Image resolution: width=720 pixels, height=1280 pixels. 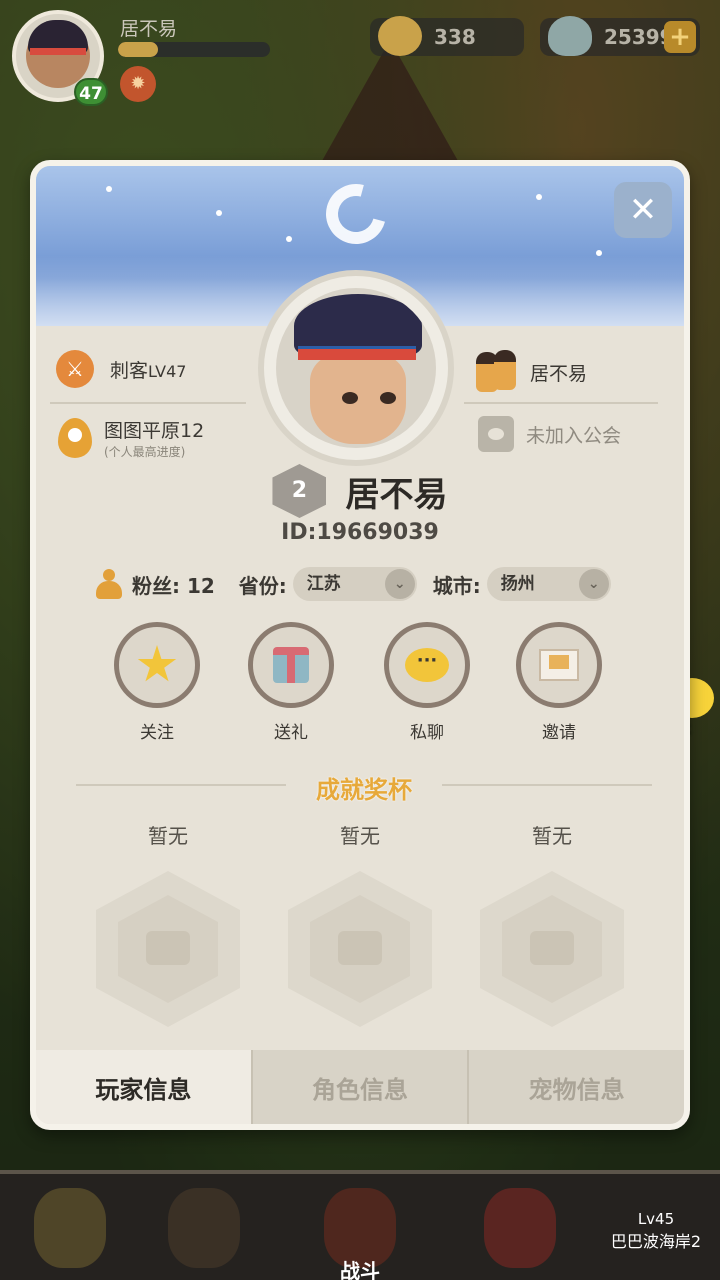 I want to click on gold-counter: 338, so click(x=447, y=36).